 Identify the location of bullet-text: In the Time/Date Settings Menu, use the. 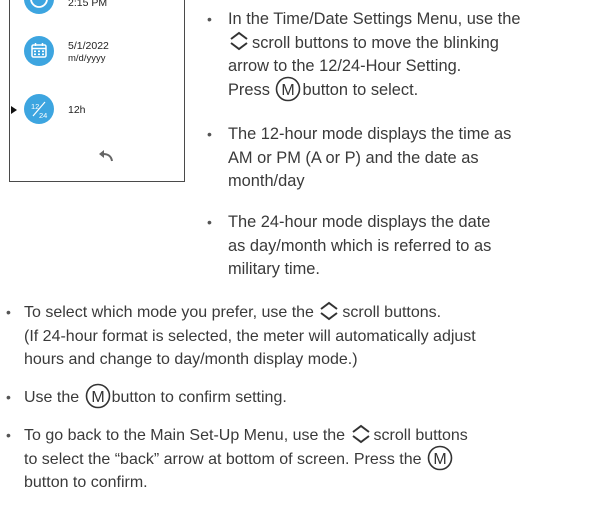
(374, 19).